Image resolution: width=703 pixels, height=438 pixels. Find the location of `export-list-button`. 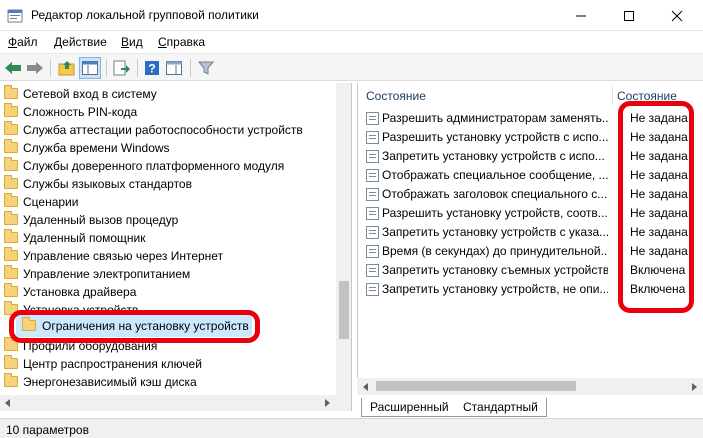

export-list-button is located at coordinates (122, 68).